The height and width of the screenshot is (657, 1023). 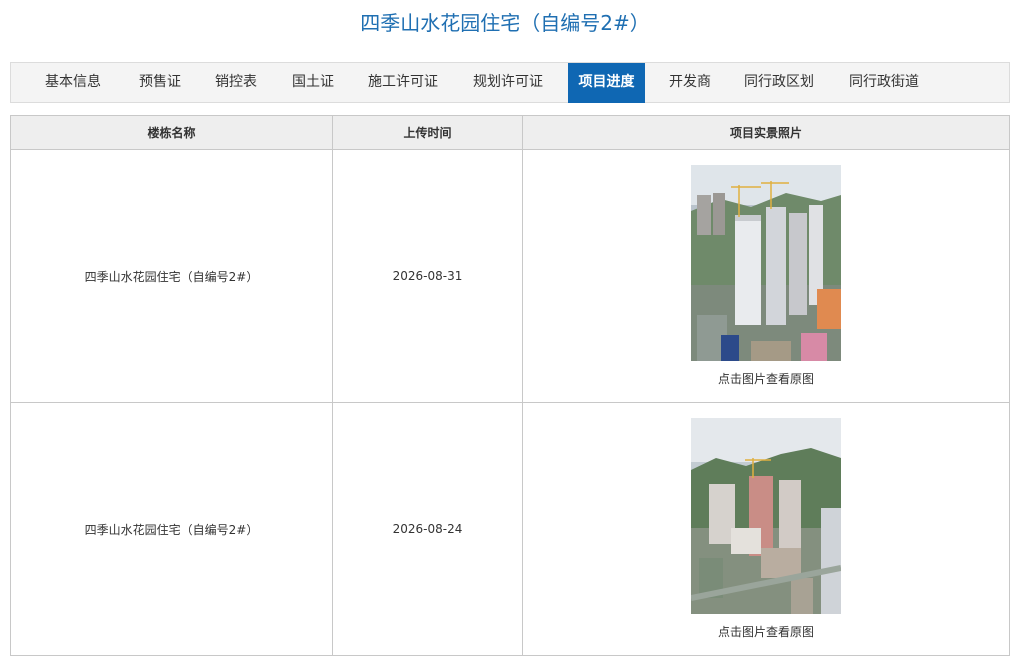 I want to click on upload-date-cell: 2026-08-31, so click(x=427, y=276).